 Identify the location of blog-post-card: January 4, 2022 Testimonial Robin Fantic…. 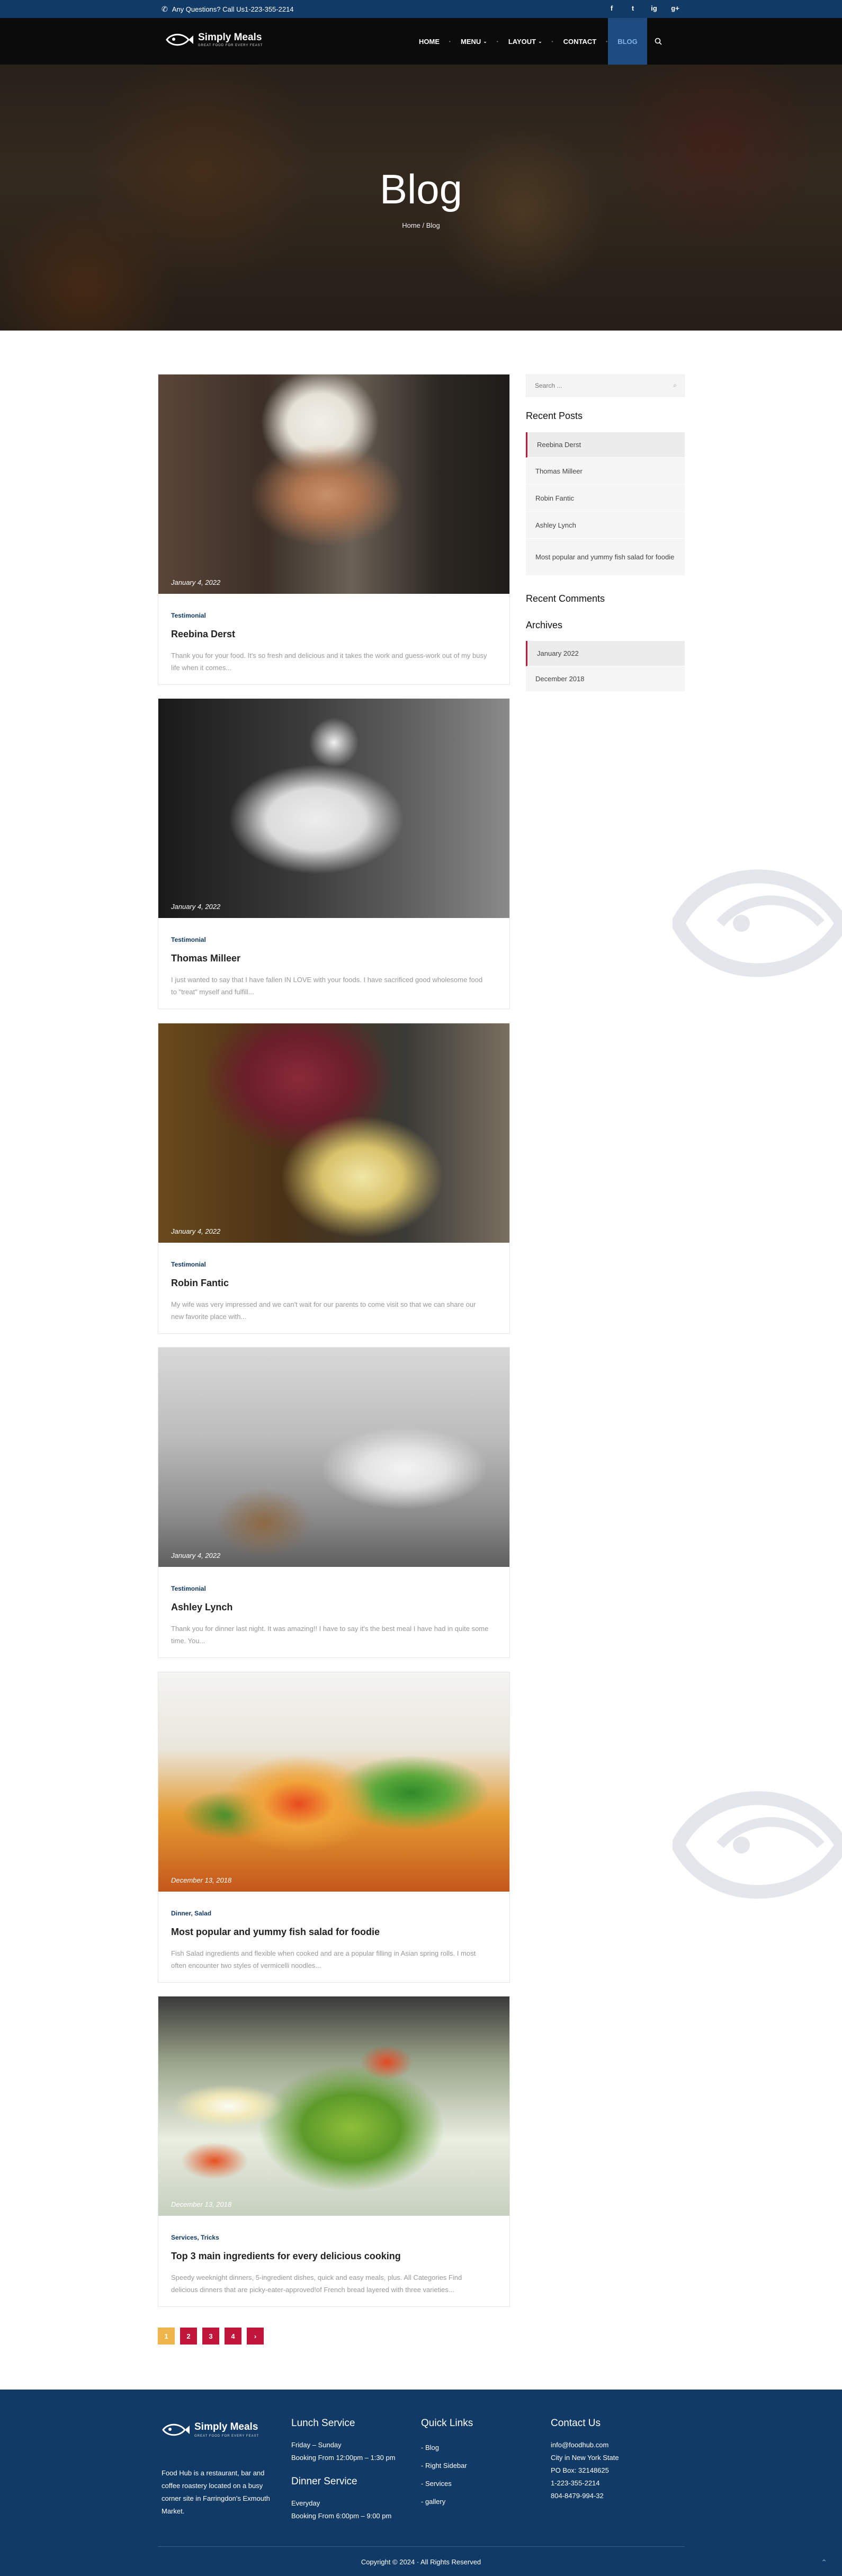
(334, 1179).